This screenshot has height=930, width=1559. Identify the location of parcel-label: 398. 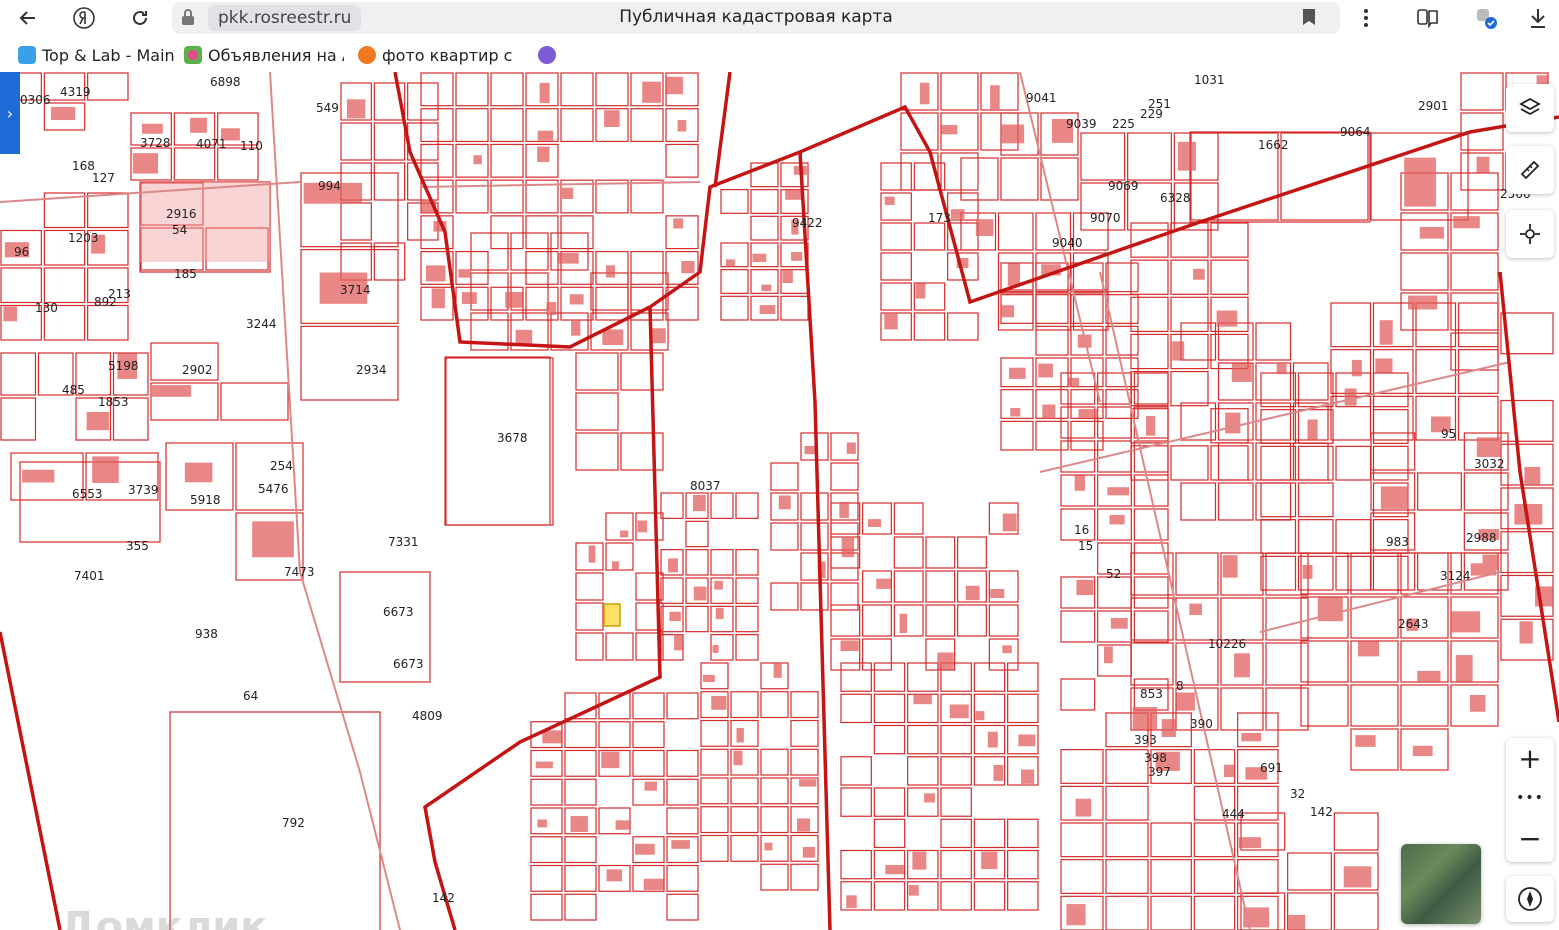
(1155, 758).